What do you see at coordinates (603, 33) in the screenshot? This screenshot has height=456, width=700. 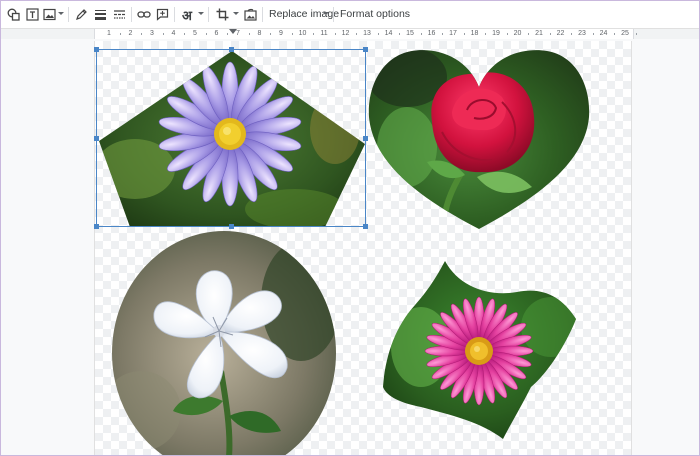 I see `ruler-number: 24` at bounding box center [603, 33].